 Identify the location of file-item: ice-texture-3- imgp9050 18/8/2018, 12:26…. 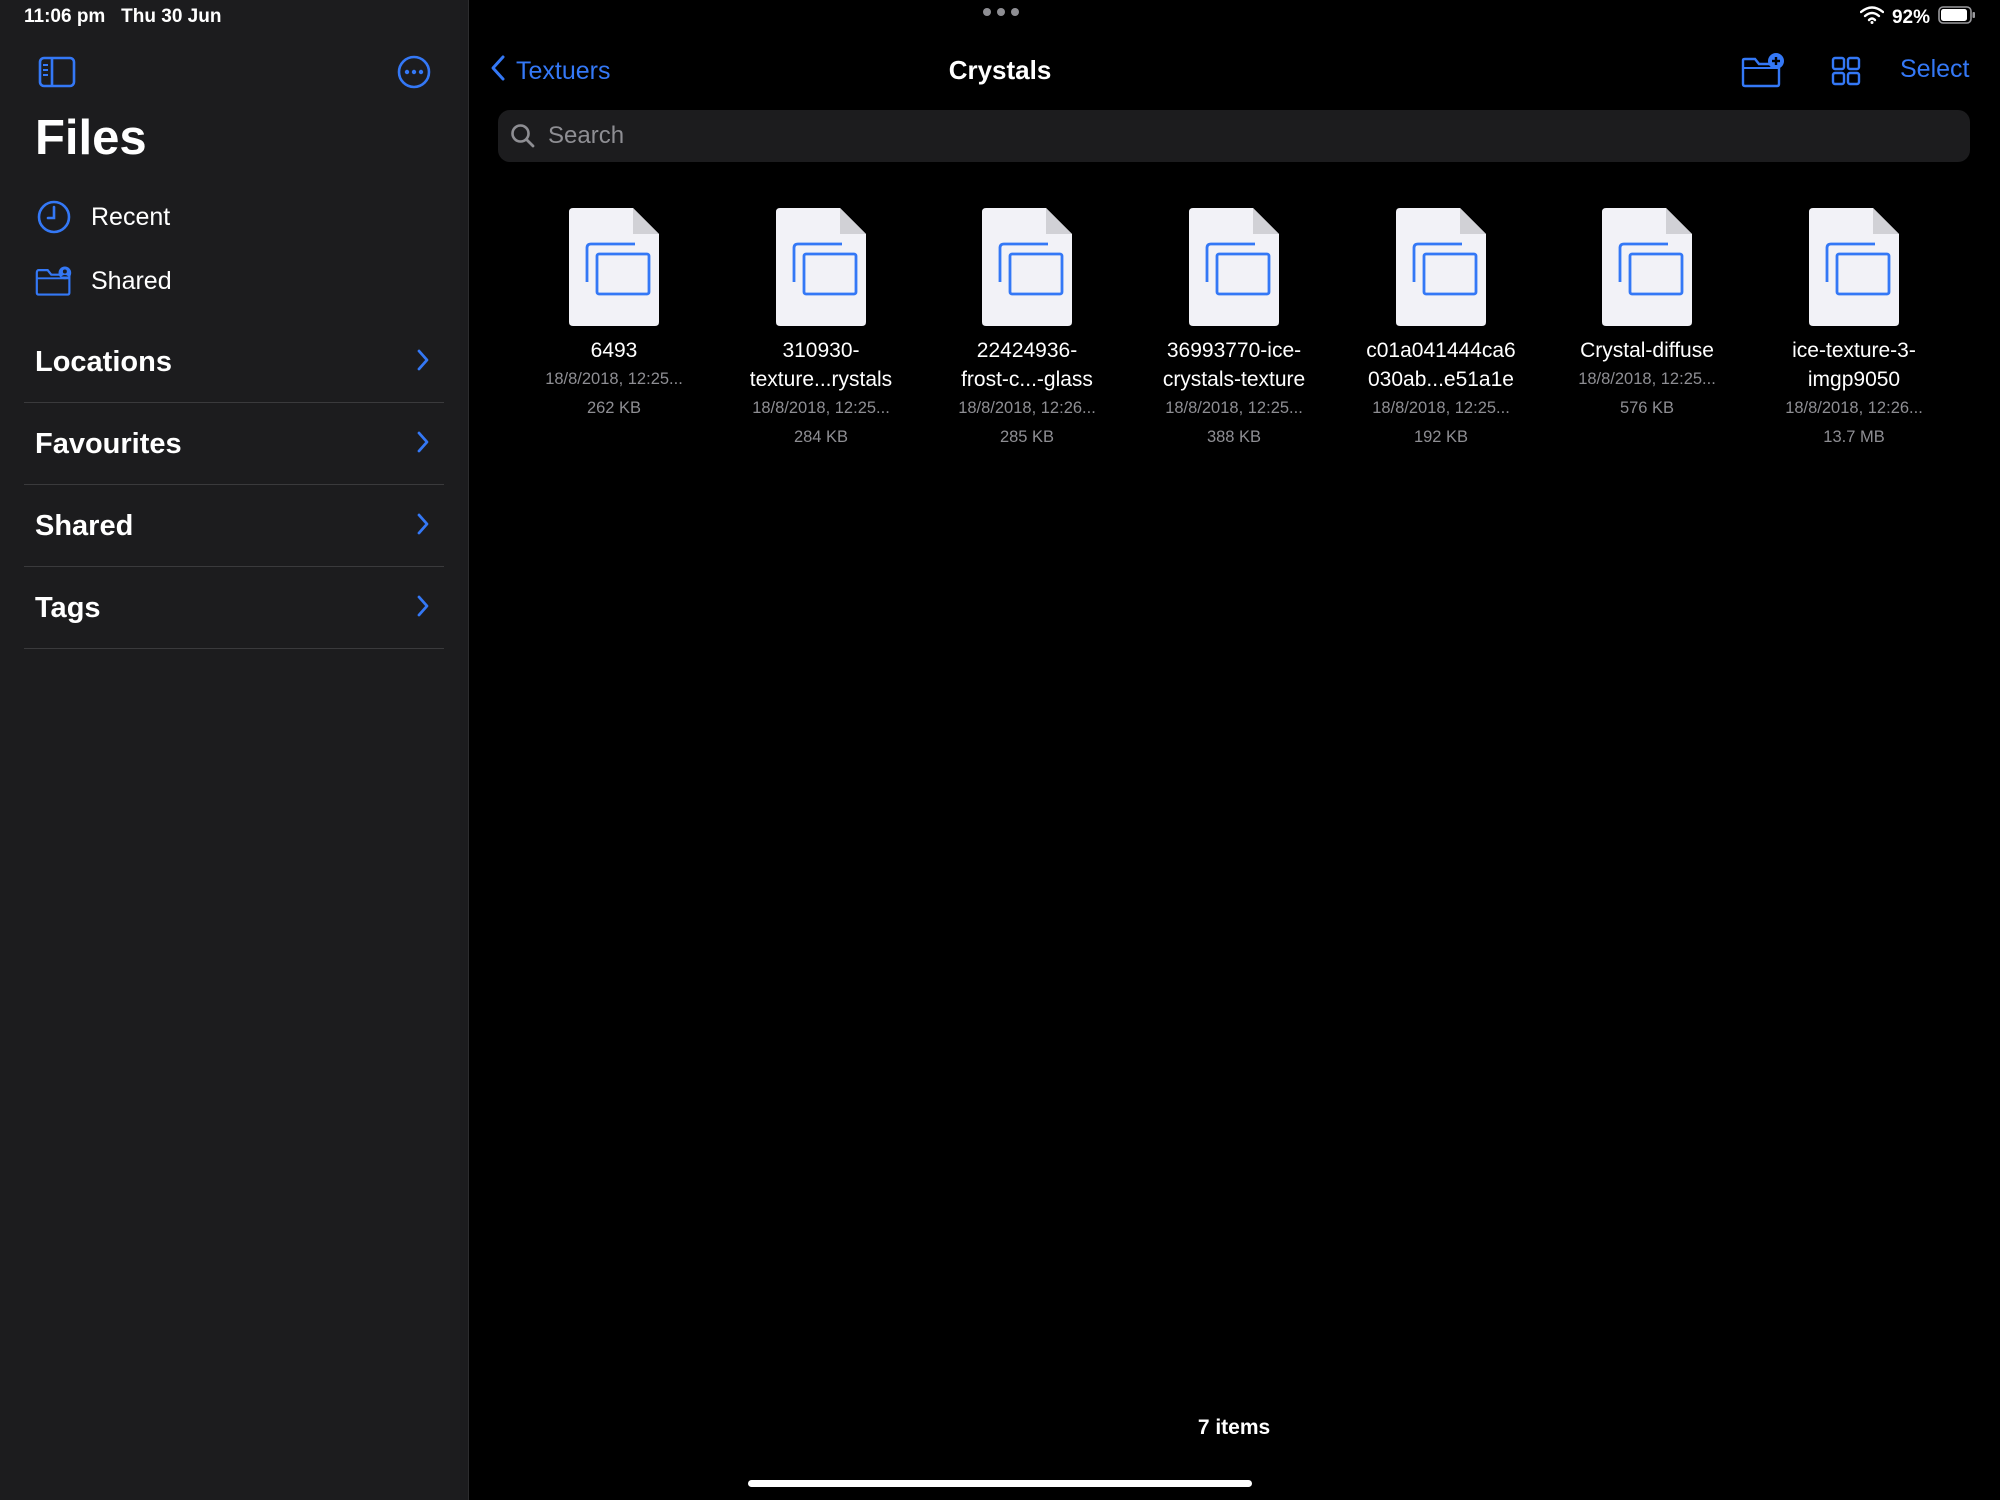
(1854, 329).